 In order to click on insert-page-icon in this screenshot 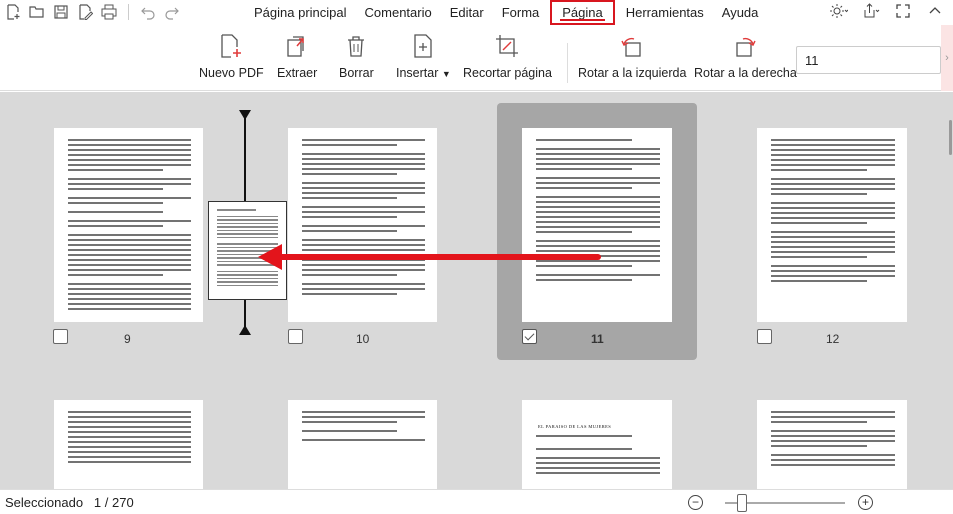, I will do `click(423, 46)`.